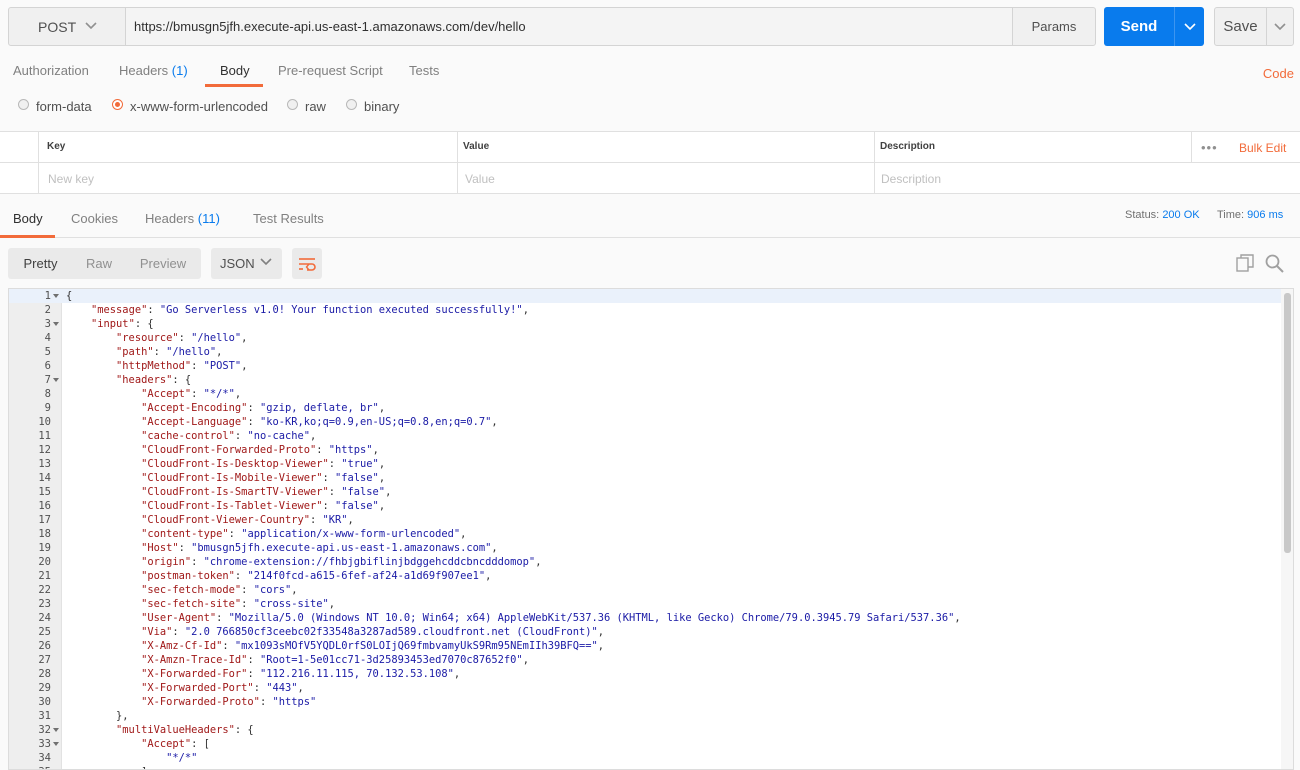 The image size is (1300, 770). I want to click on scrollbar-thumb, so click(1287, 423).